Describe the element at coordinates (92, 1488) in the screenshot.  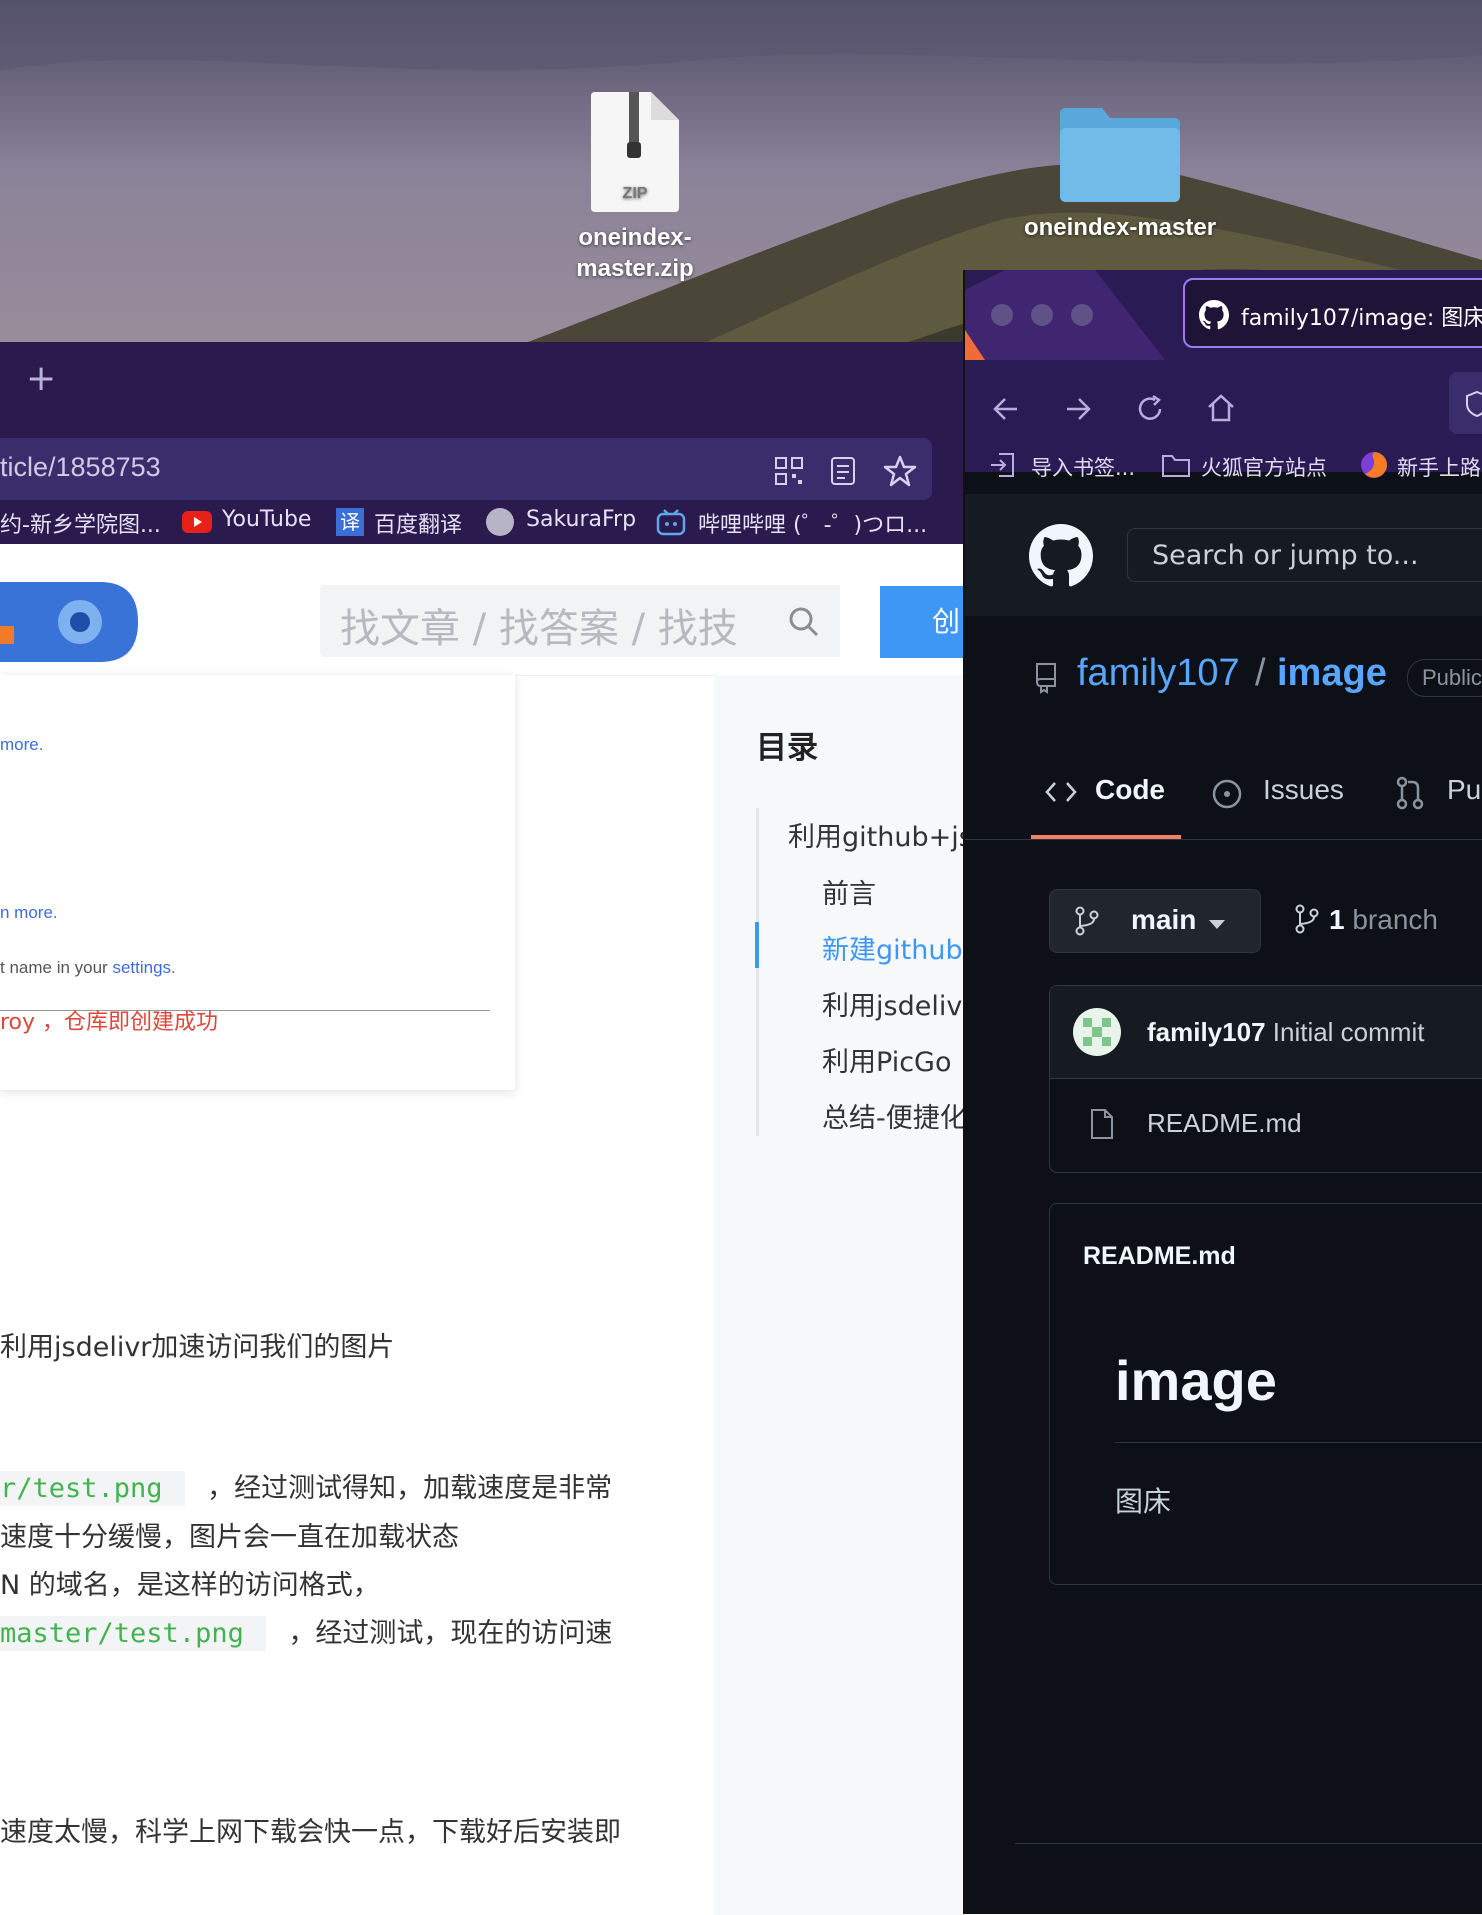
I see `inline-code-1: r/test.png` at that location.